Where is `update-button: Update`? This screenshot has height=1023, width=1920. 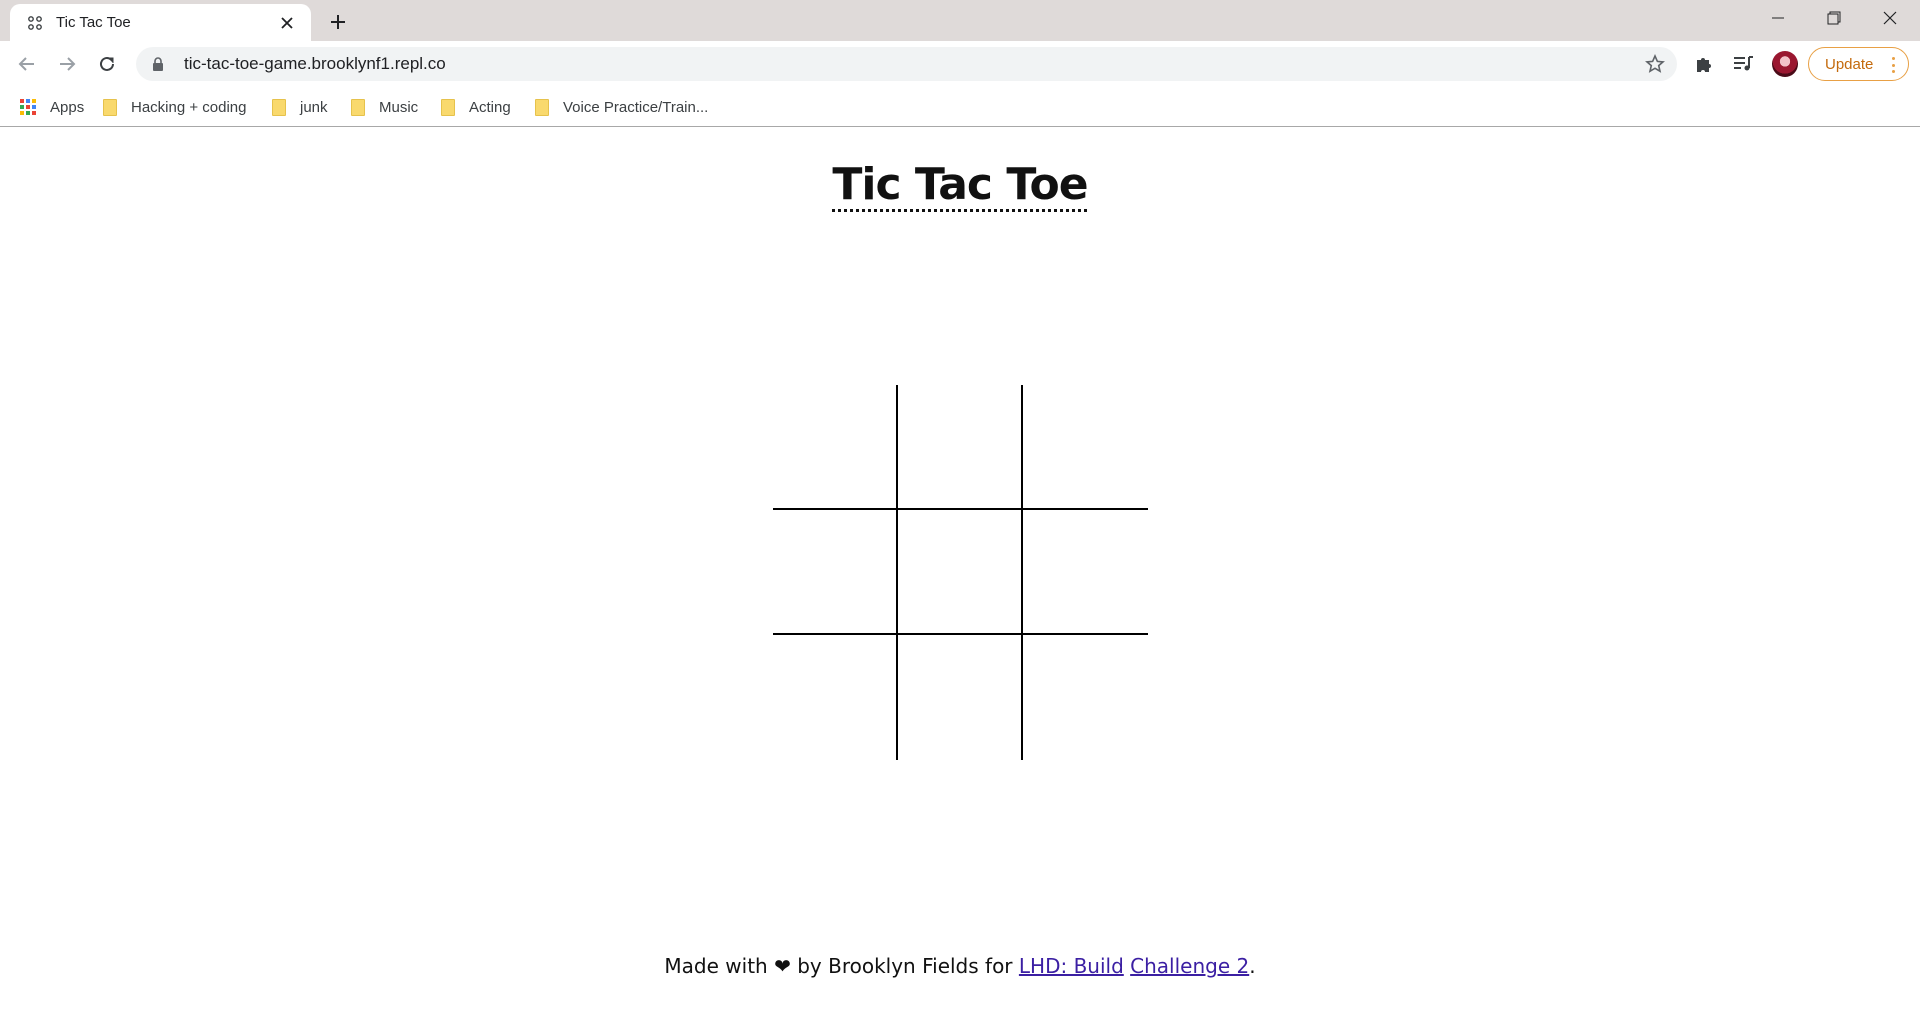
update-button: Update is located at coordinates (1858, 64).